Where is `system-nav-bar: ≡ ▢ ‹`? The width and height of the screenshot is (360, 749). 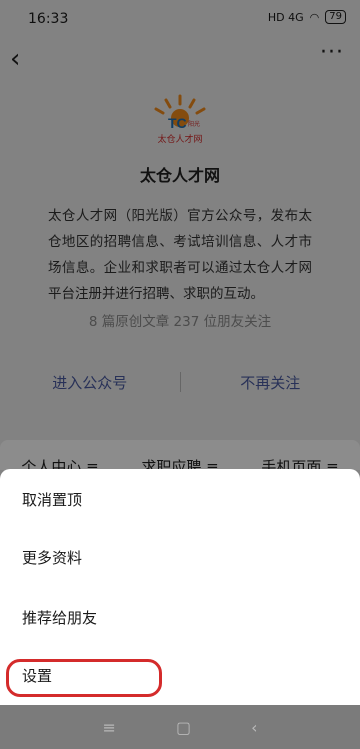 system-nav-bar: ≡ ▢ ‹ is located at coordinates (180, 727).